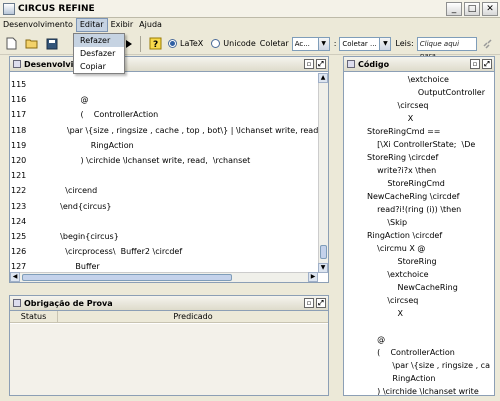  Describe the element at coordinates (68, 303) in the screenshot. I see `proof-panel-title: Obrigação de Prova` at that location.